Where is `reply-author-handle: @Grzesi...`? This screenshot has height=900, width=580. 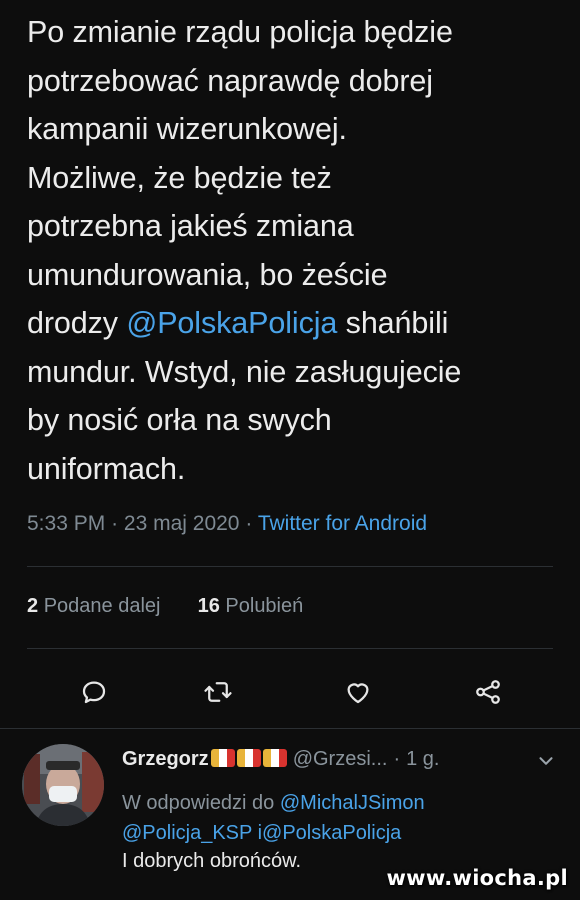 reply-author-handle: @Grzesi... is located at coordinates (340, 759).